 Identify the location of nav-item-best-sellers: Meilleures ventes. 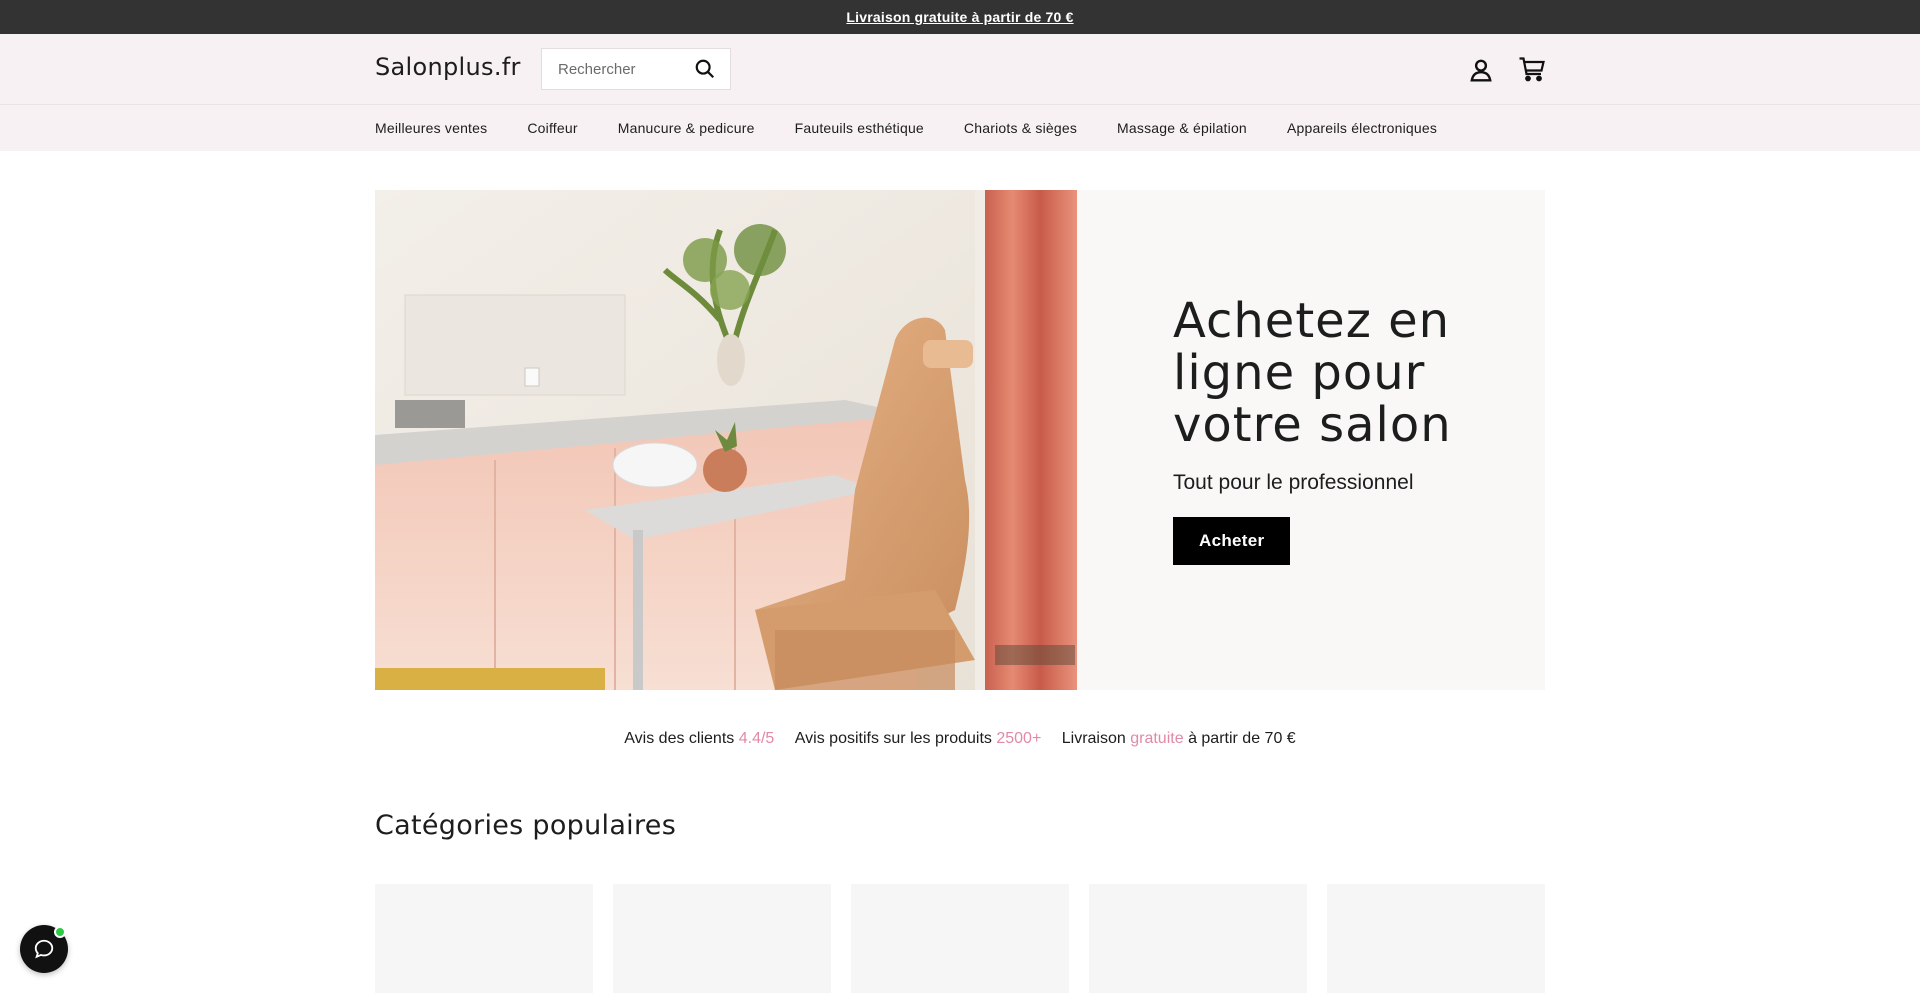
(431, 128).